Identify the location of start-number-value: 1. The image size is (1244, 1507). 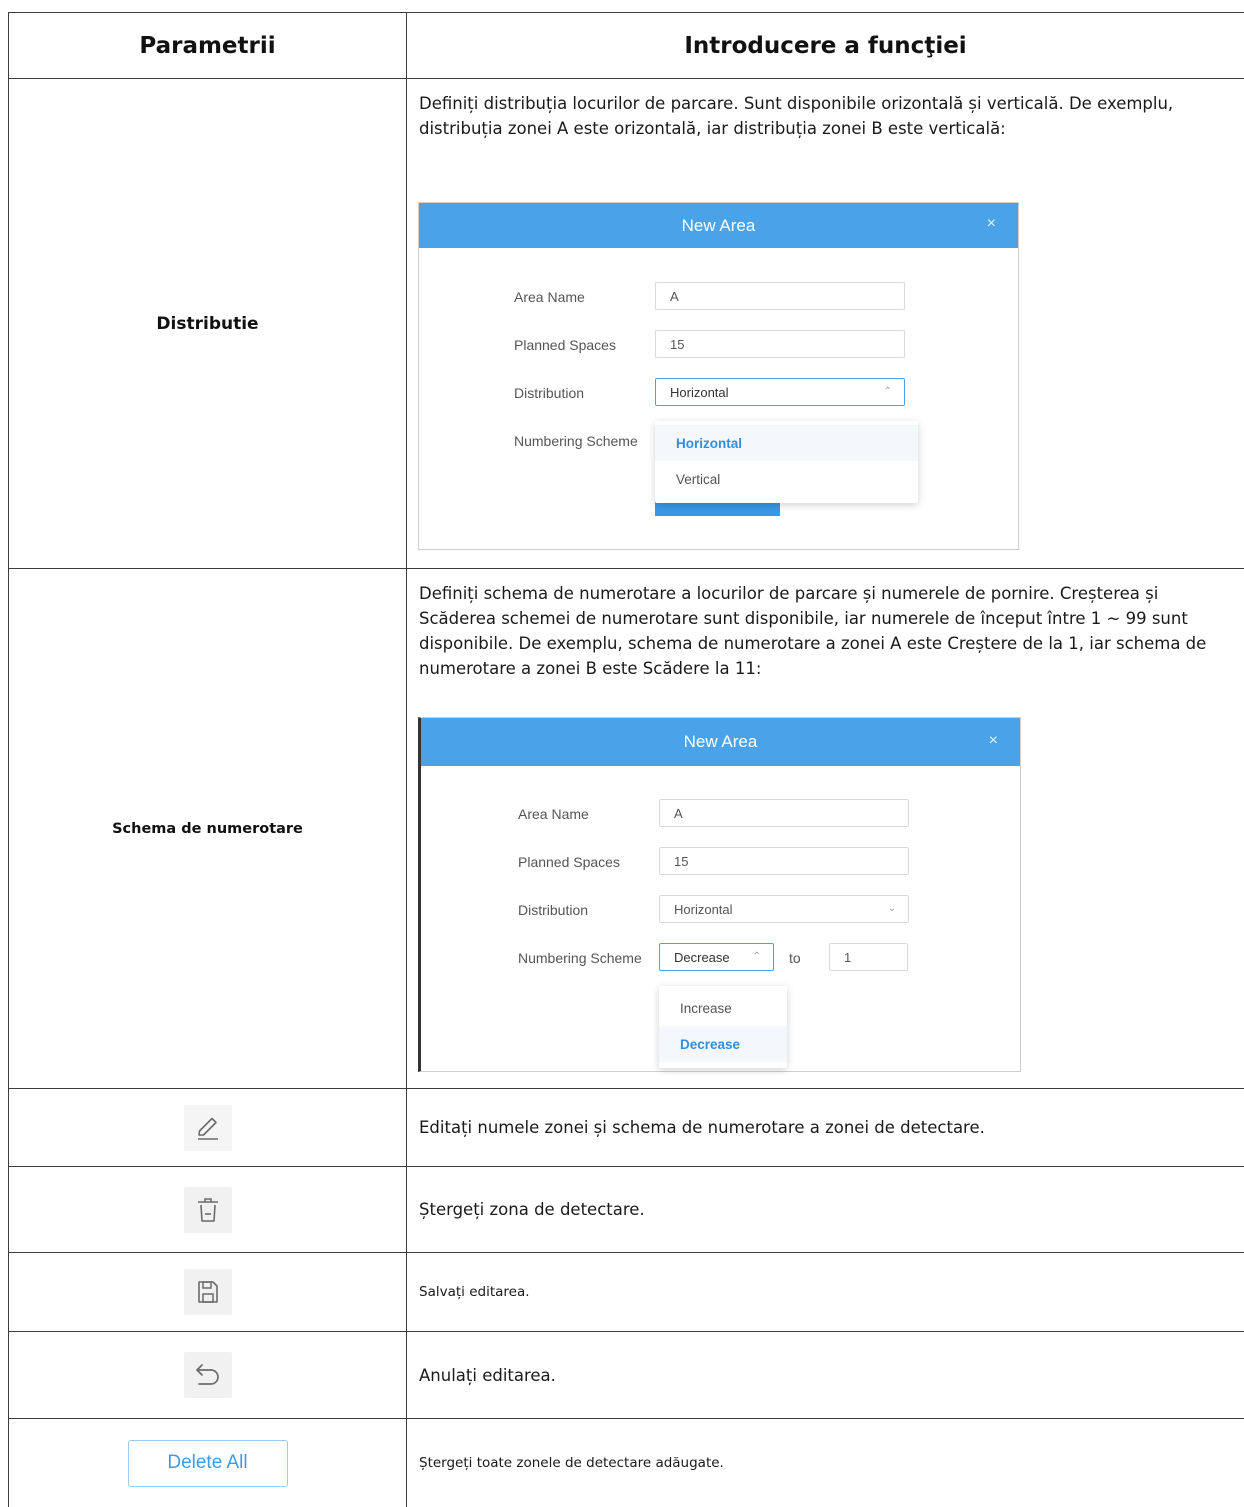
(848, 957).